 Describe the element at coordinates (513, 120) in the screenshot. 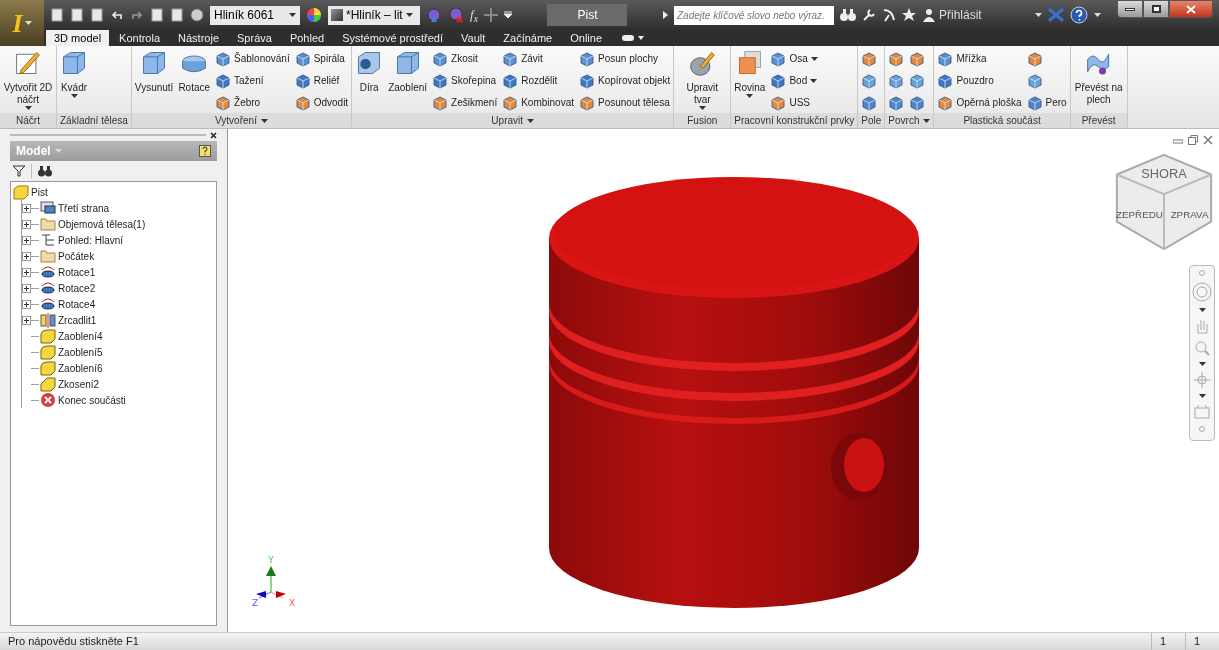

I see `panel-title: Upravit` at that location.